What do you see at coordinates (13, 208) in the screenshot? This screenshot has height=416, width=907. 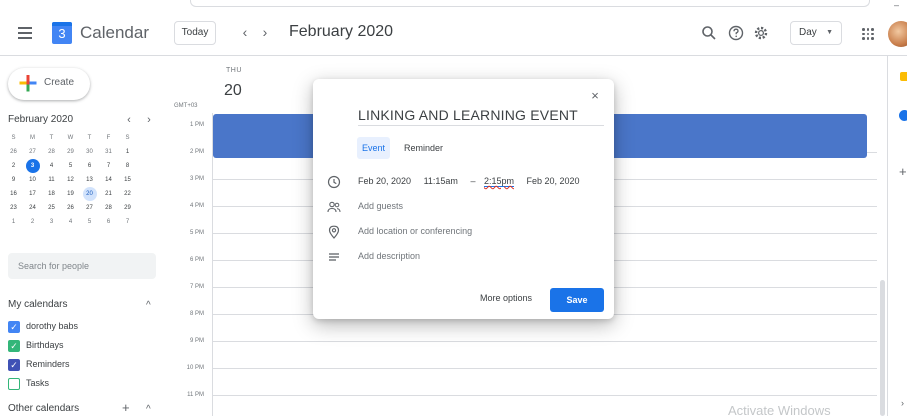 I see `mini-calendar-day: 23` at bounding box center [13, 208].